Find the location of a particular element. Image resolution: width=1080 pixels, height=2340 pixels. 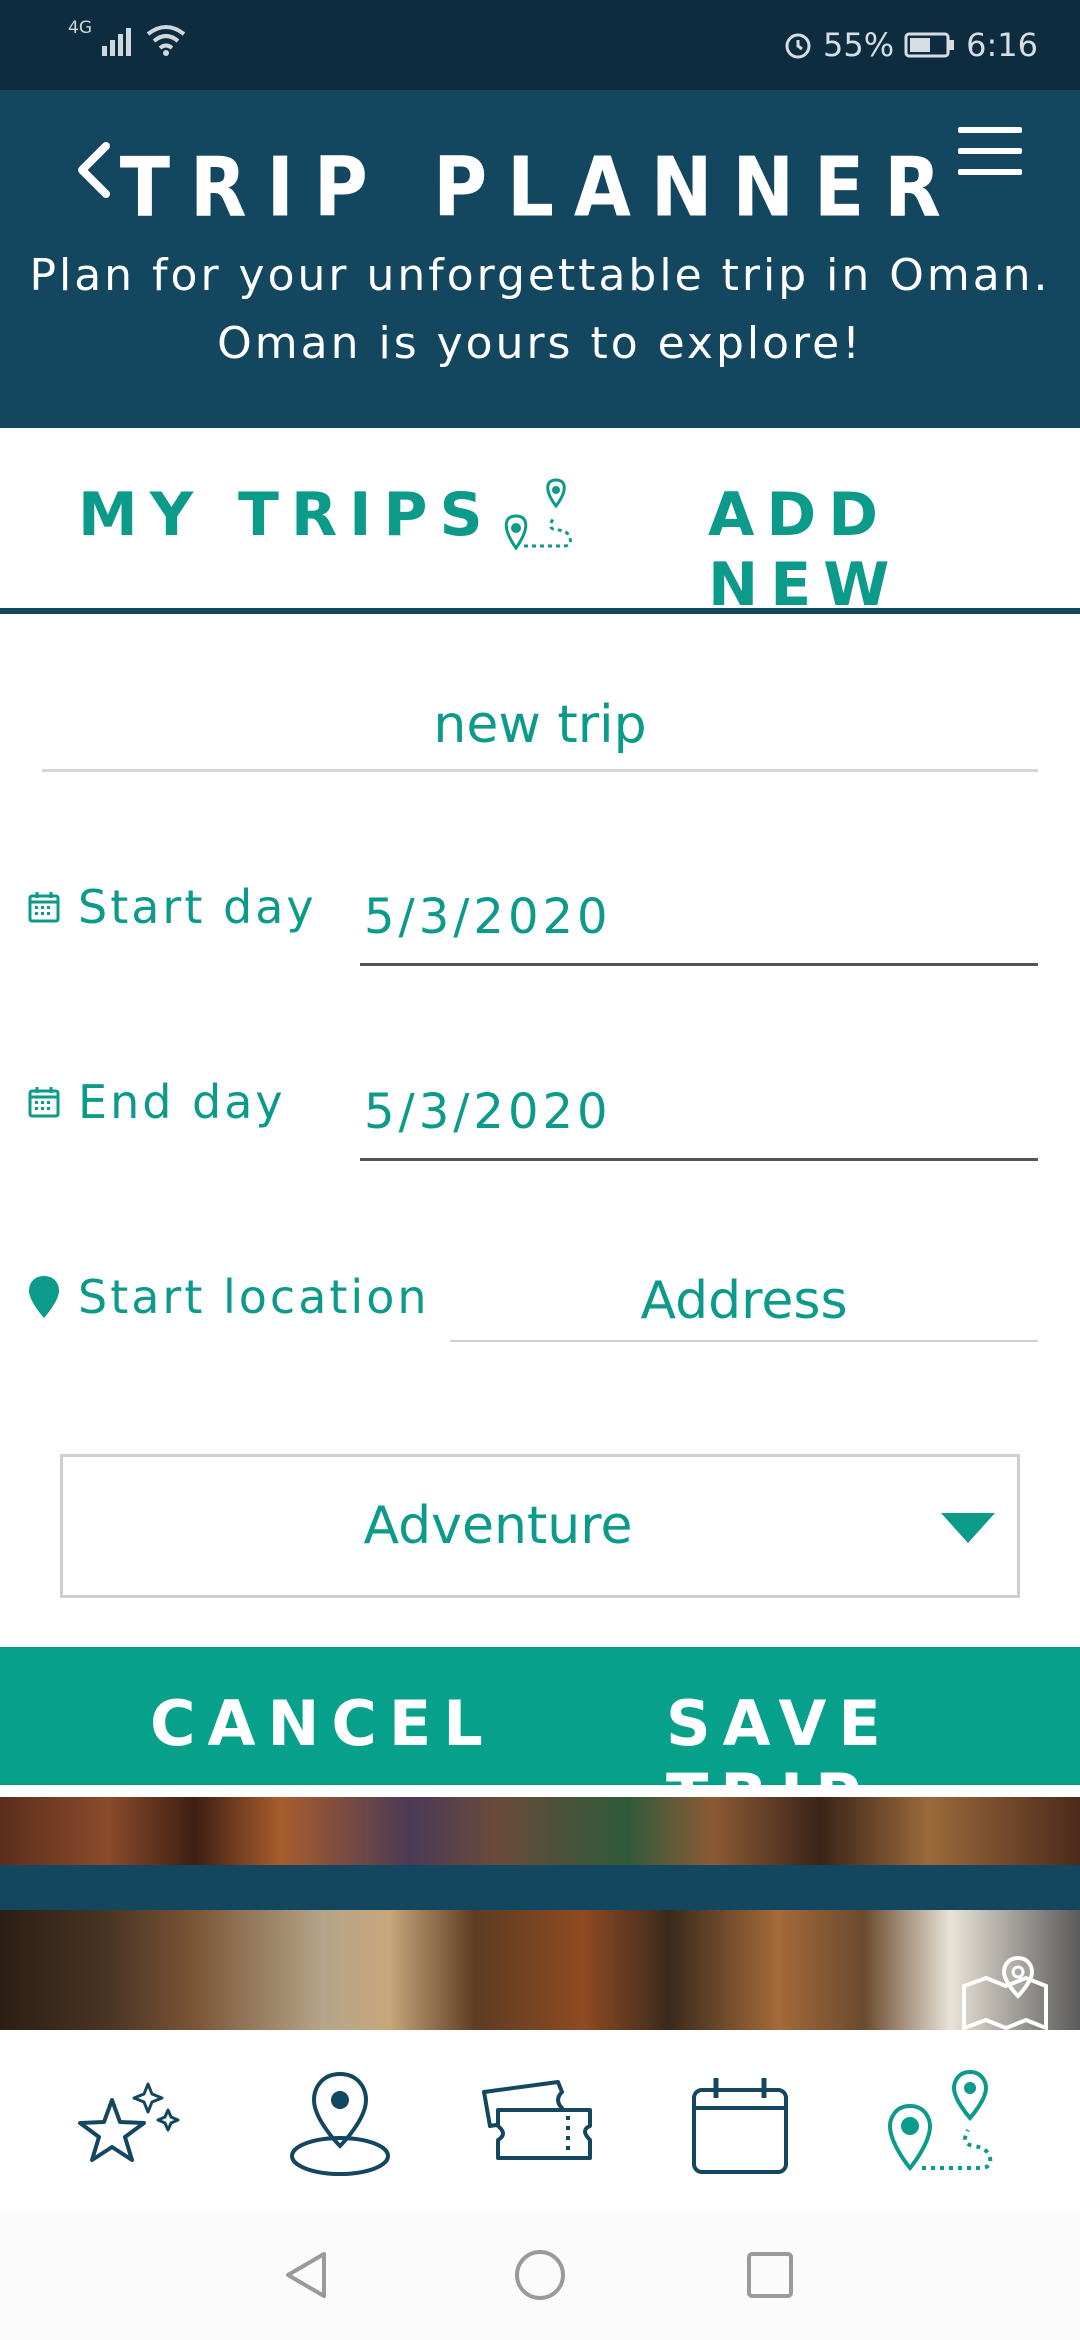

bottom-nav is located at coordinates (540, 2120).